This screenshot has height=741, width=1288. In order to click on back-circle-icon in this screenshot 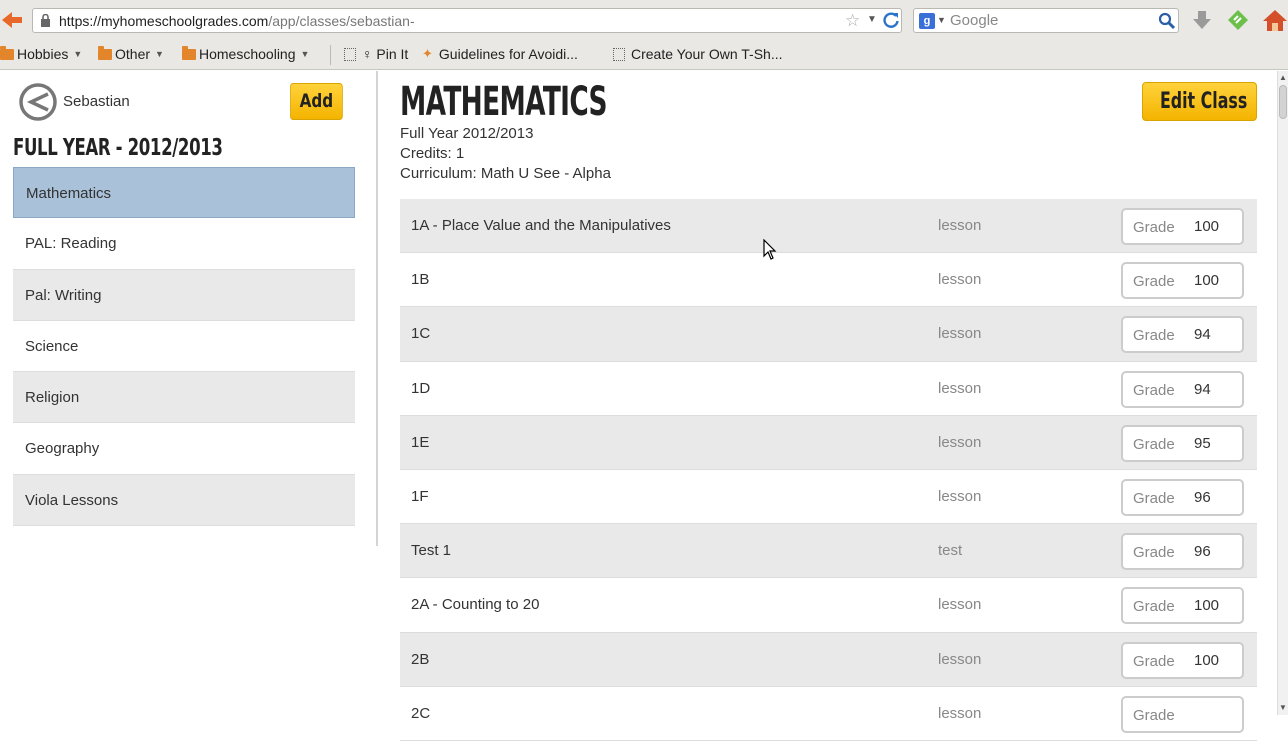, I will do `click(38, 102)`.